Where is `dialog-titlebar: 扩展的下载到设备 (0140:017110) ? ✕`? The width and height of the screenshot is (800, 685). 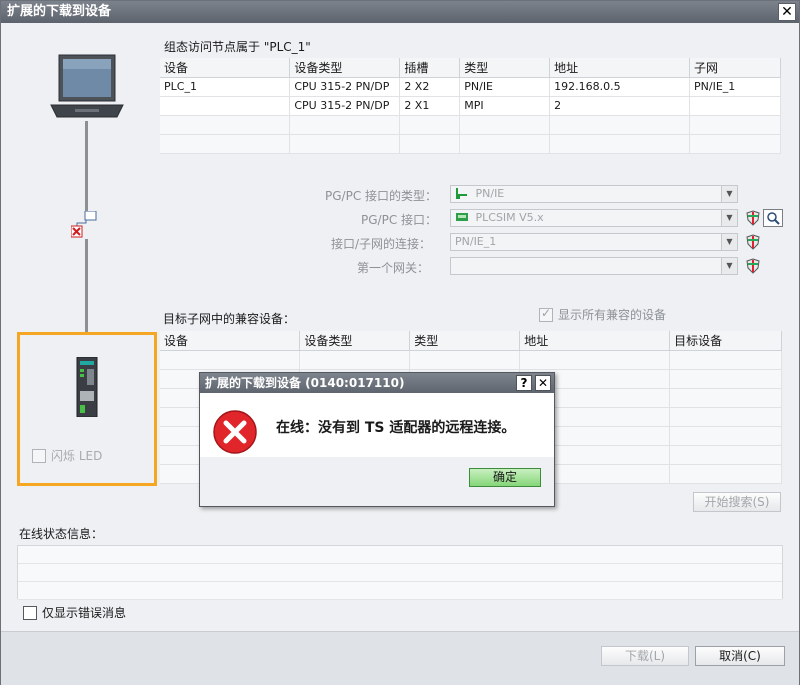
dialog-titlebar: 扩展的下载到设备 (0140:017110) ? ✕ is located at coordinates (377, 383).